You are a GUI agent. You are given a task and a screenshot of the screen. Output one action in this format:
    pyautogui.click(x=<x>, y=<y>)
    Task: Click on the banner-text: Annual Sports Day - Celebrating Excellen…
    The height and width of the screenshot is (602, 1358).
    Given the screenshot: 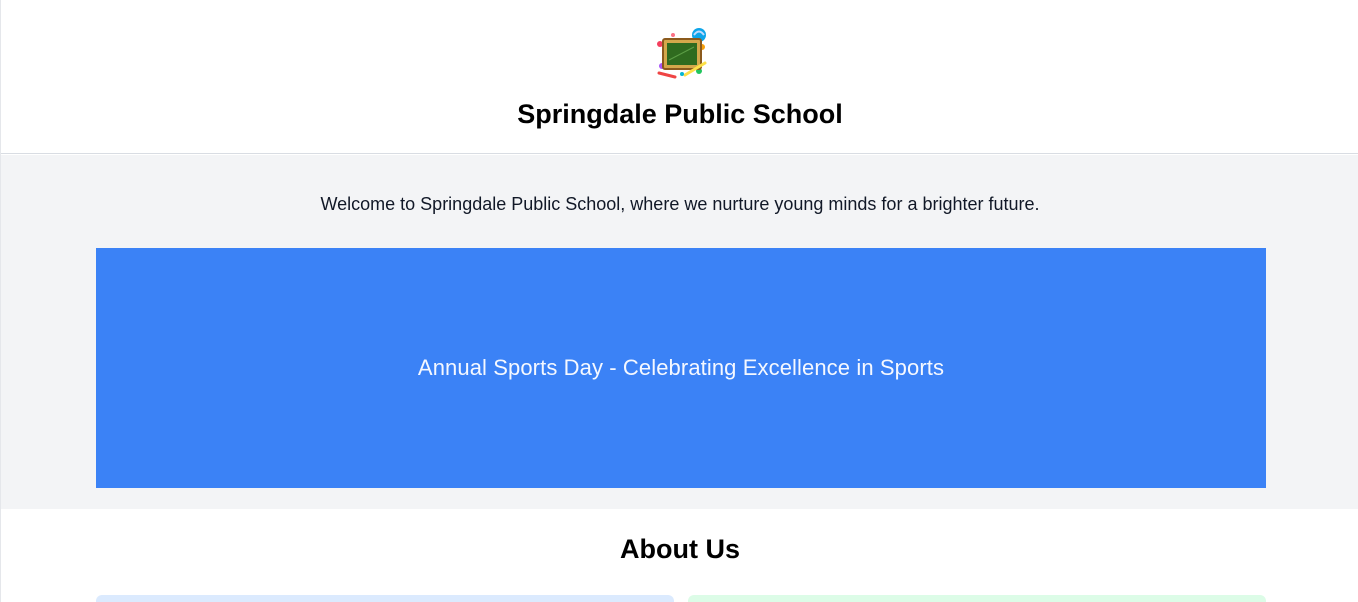 What is the action you would take?
    pyautogui.click(x=681, y=367)
    